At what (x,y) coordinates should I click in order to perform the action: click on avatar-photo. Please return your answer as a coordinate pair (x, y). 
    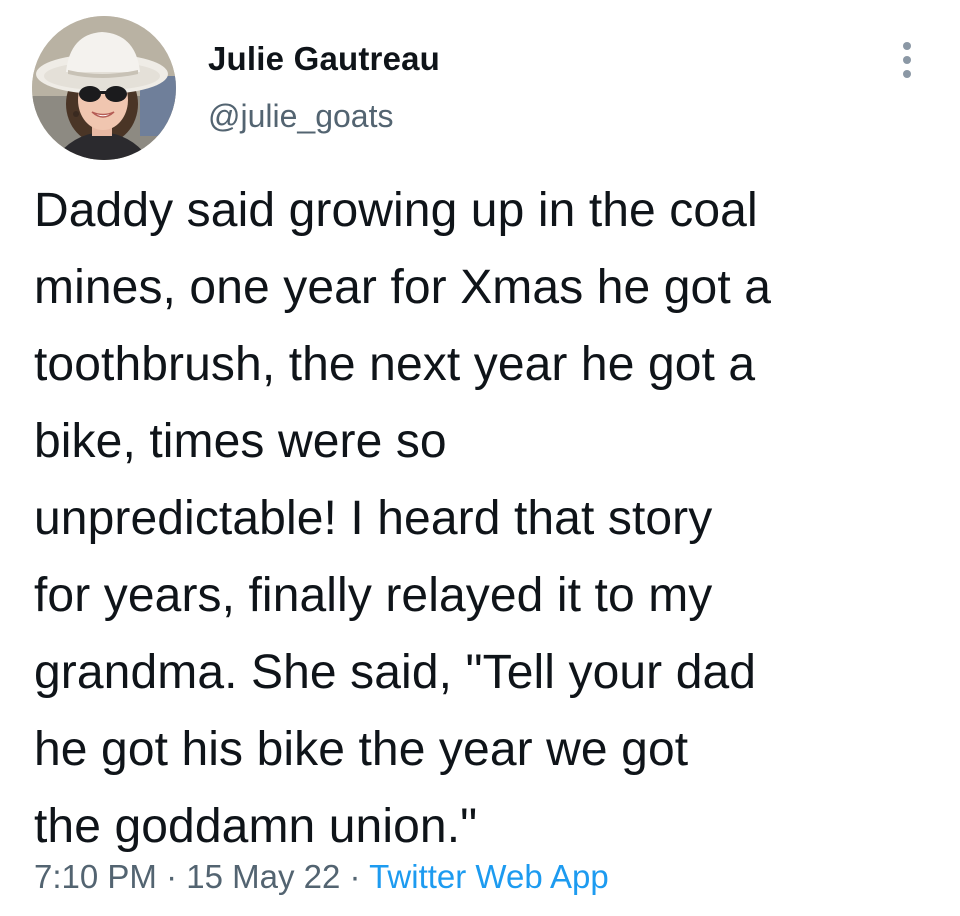
    Looking at the image, I should click on (104, 88).